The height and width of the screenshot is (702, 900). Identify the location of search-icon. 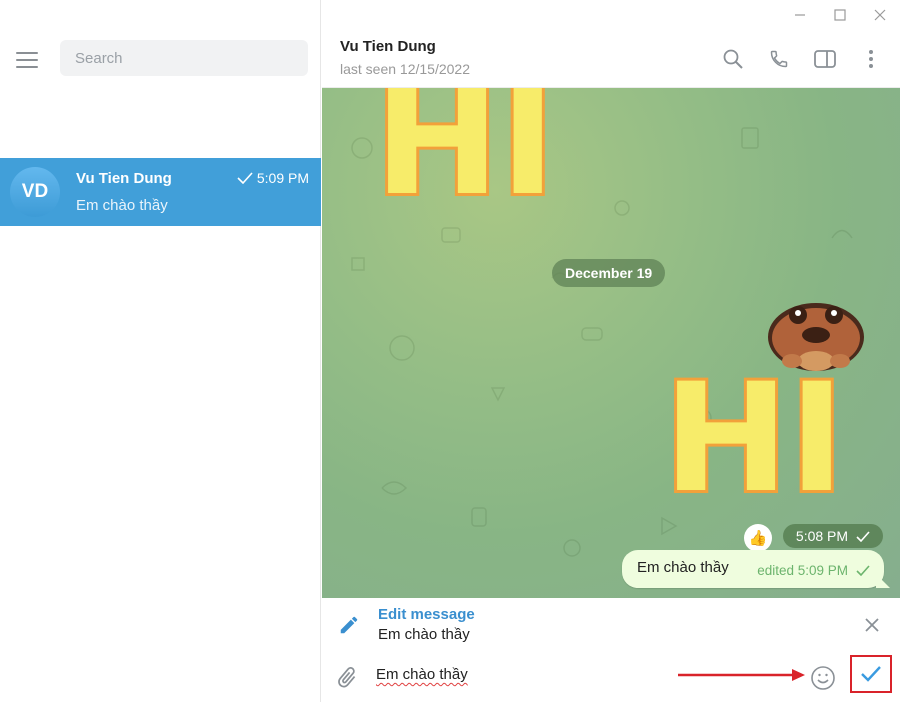
(733, 59).